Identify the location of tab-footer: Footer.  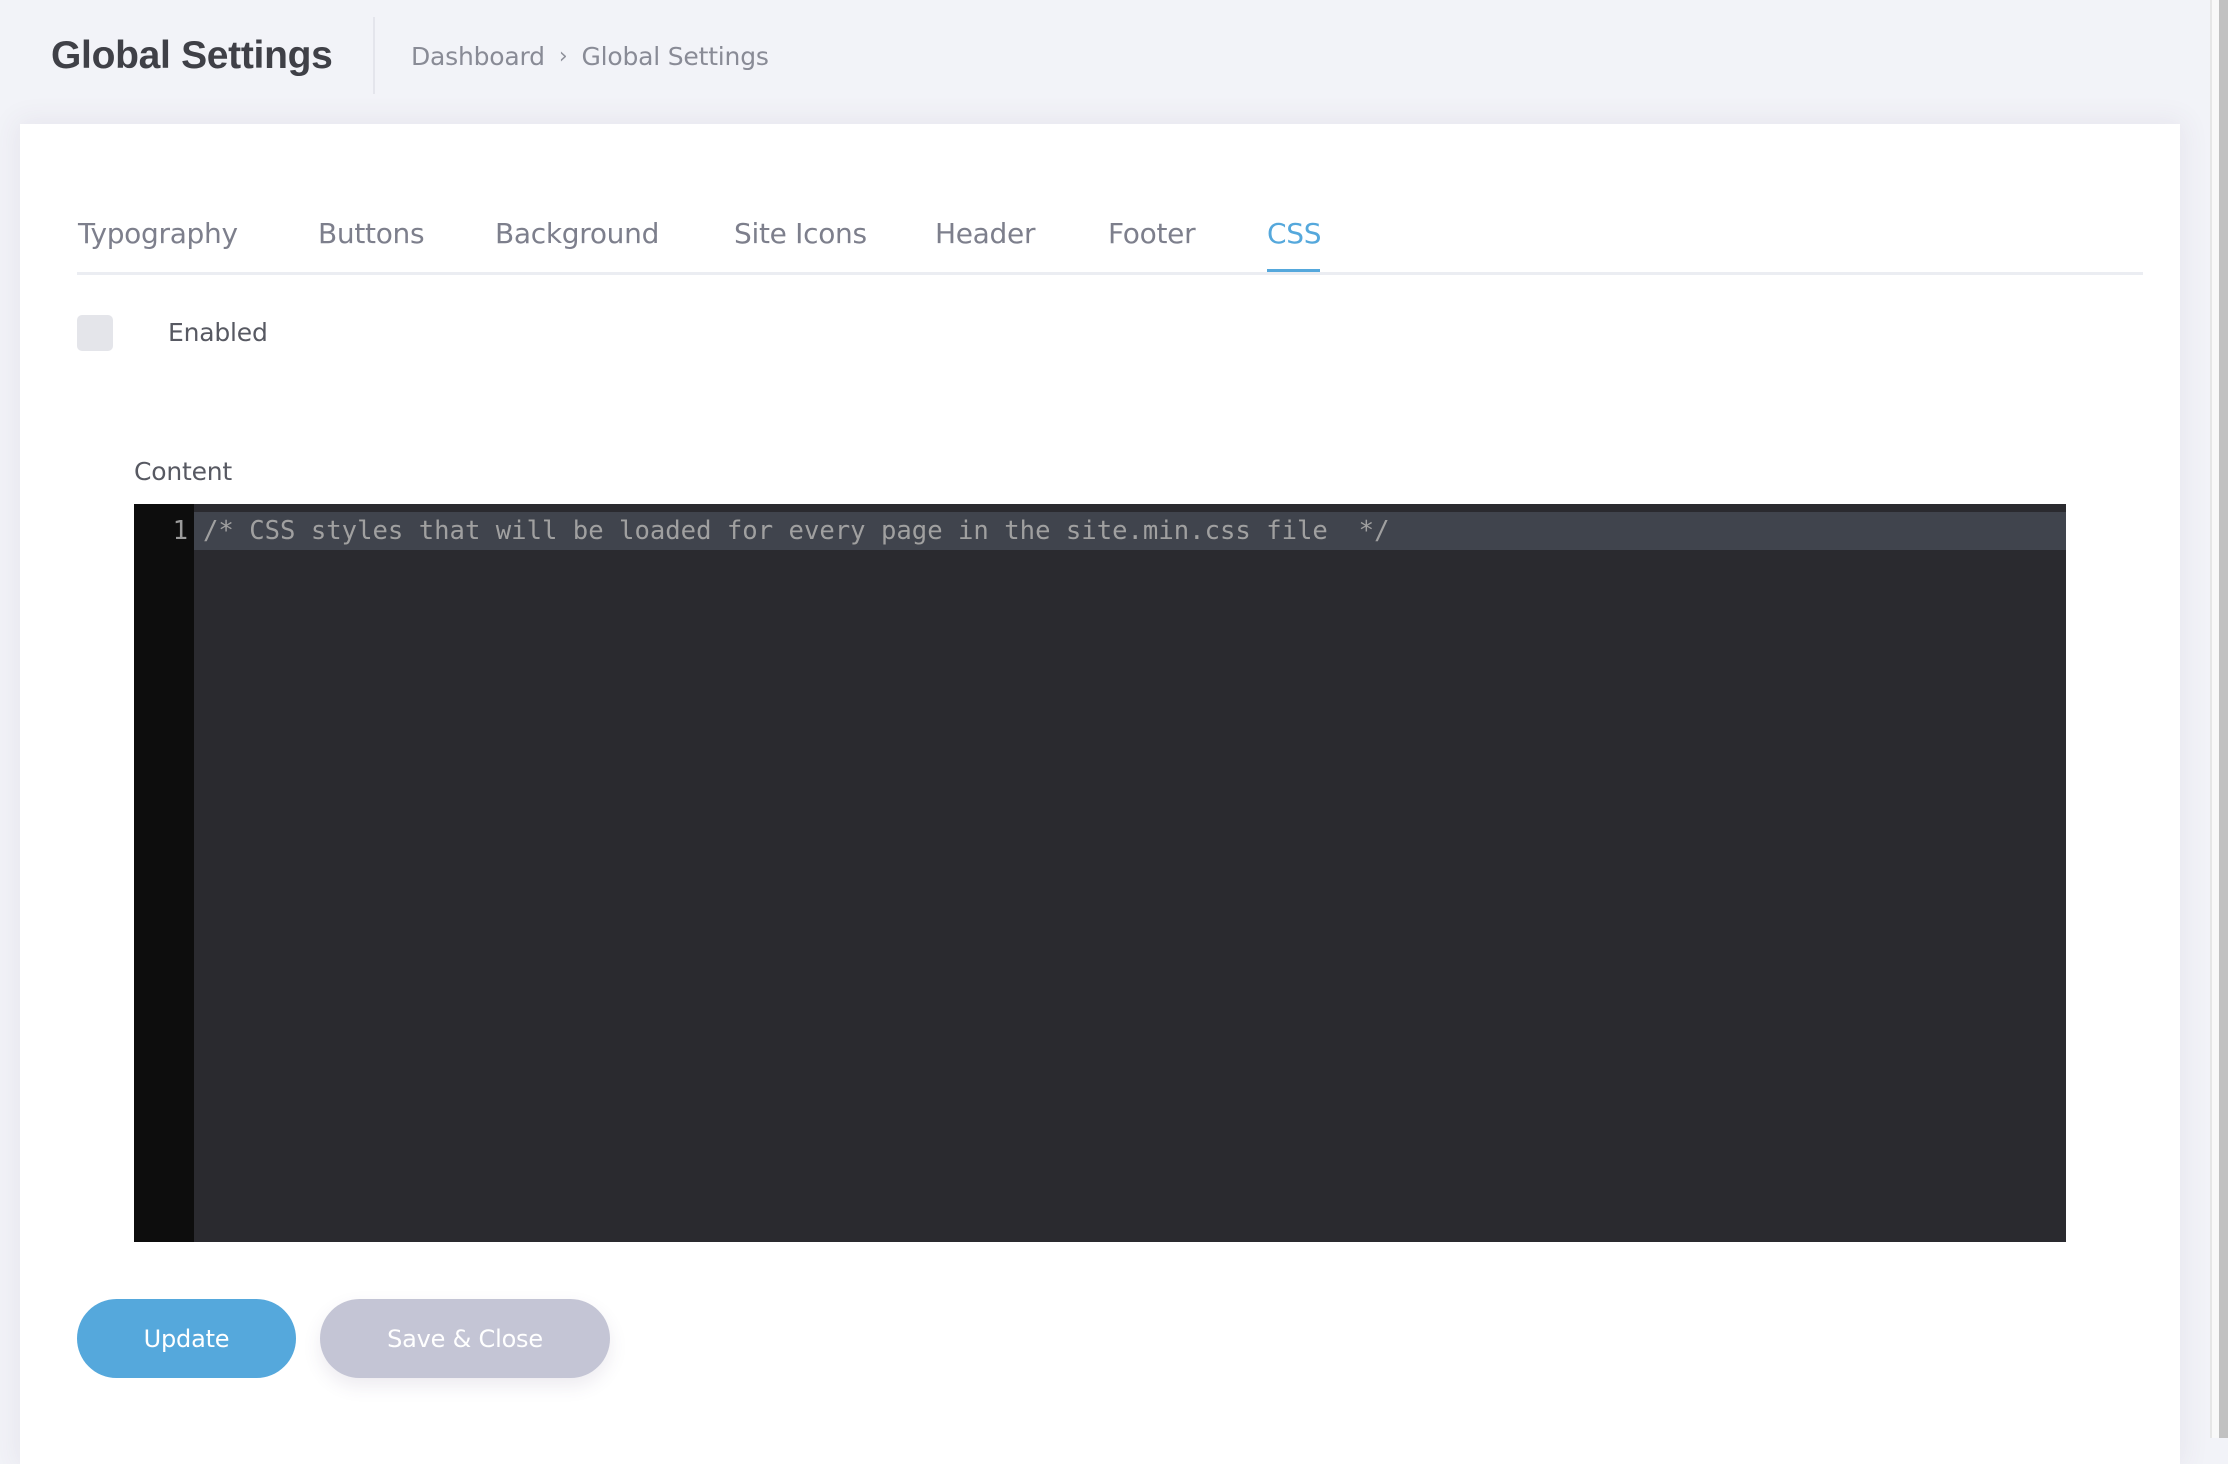
(1152, 234).